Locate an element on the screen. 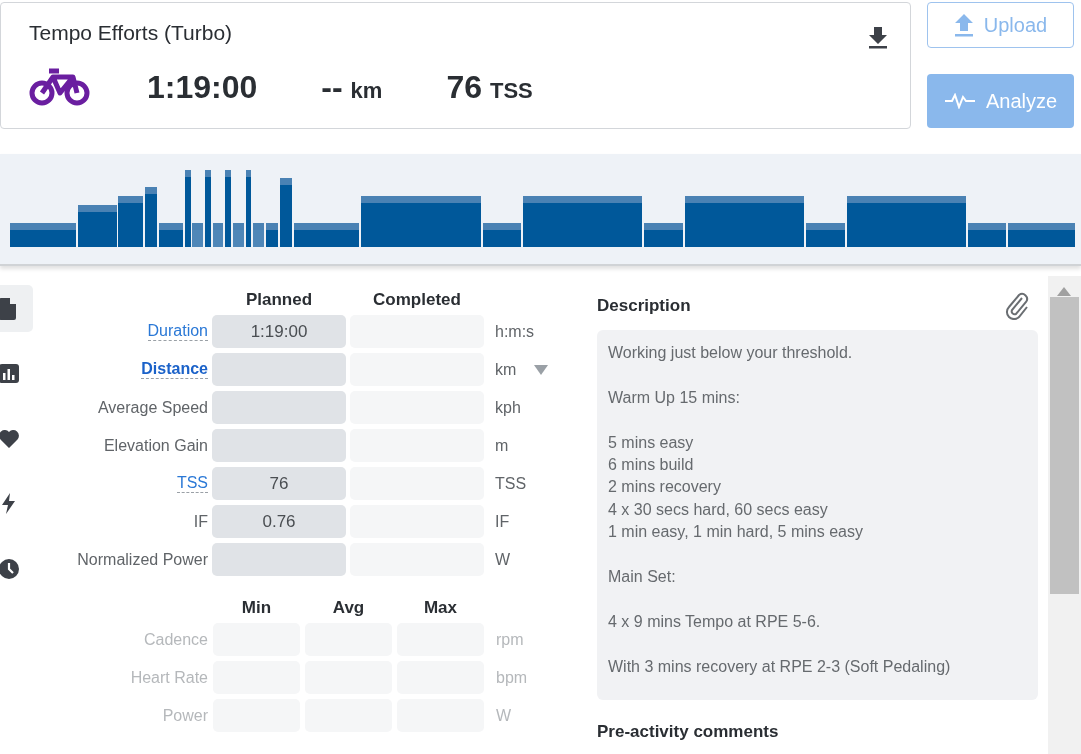  planned-field: 76 is located at coordinates (279, 483).